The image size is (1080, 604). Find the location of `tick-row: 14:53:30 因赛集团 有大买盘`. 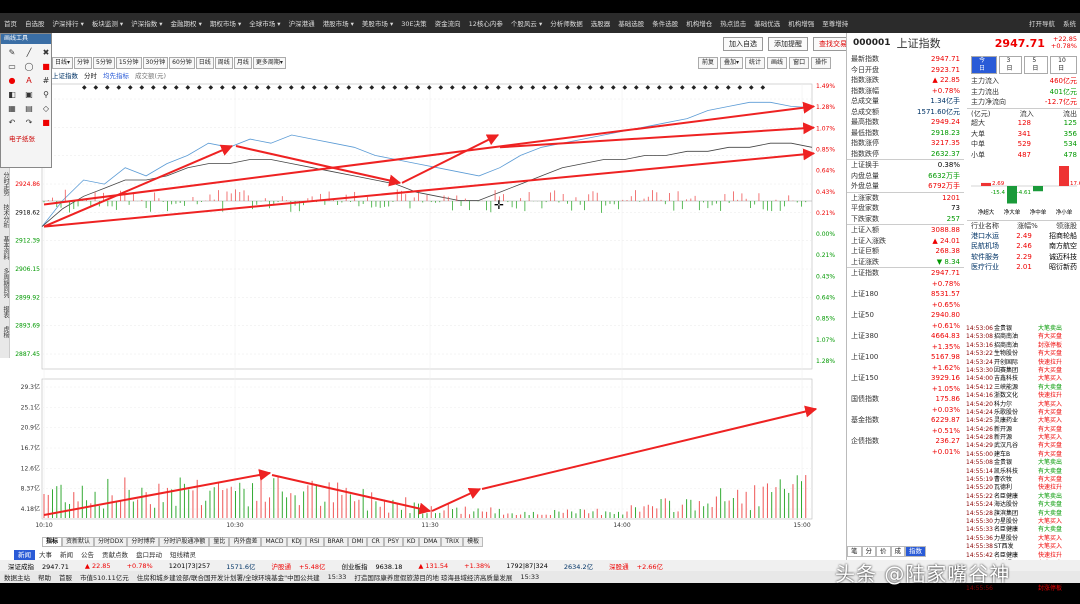

tick-row: 14:53:30 因赛集团 有大买盘 is located at coordinates (1022, 371).